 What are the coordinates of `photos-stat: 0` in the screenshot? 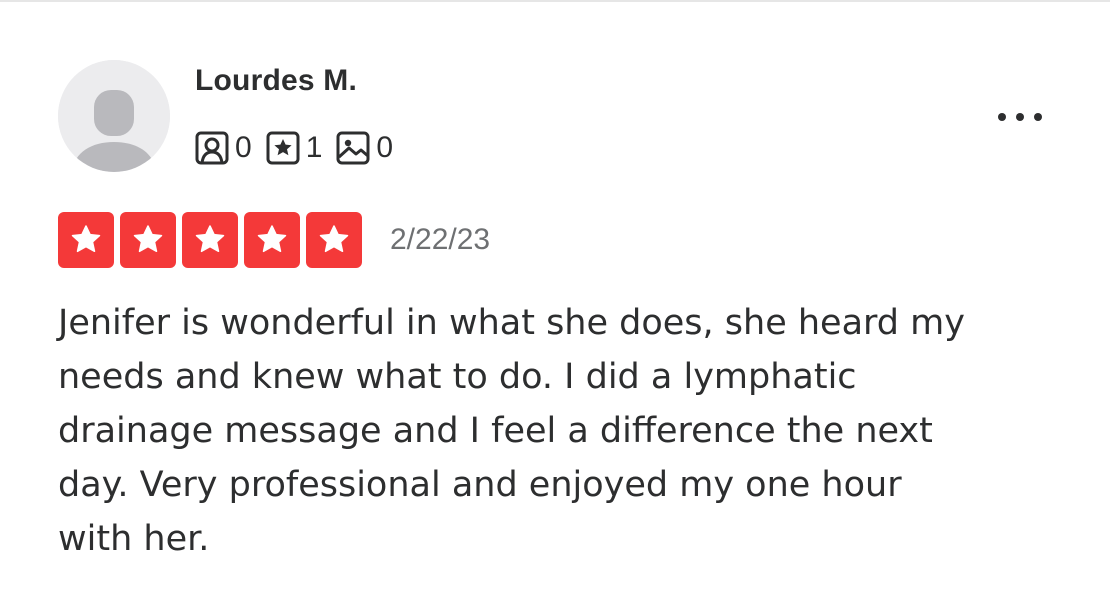 It's located at (364, 148).